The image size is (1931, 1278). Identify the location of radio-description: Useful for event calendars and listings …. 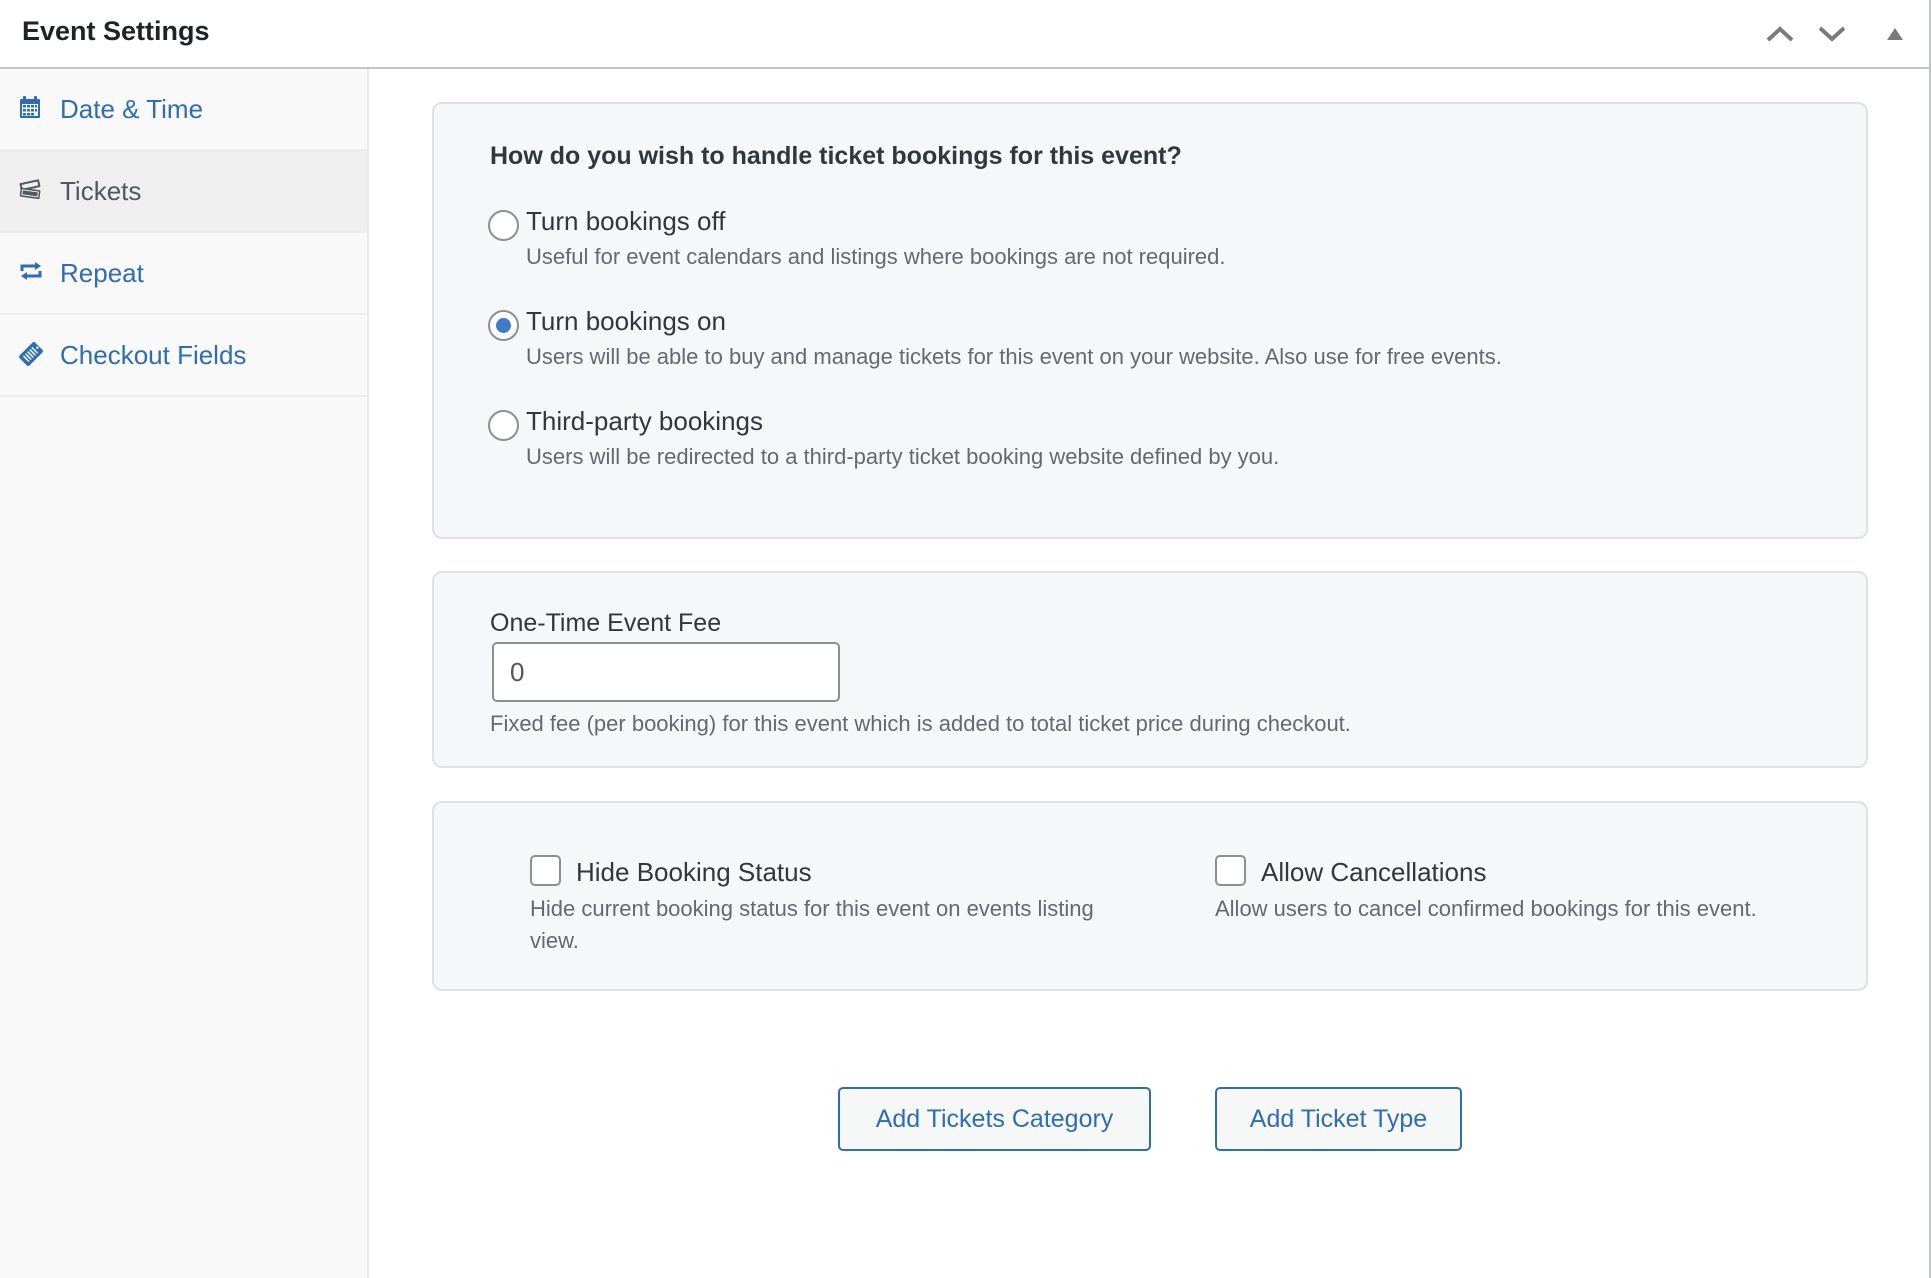
(876, 256).